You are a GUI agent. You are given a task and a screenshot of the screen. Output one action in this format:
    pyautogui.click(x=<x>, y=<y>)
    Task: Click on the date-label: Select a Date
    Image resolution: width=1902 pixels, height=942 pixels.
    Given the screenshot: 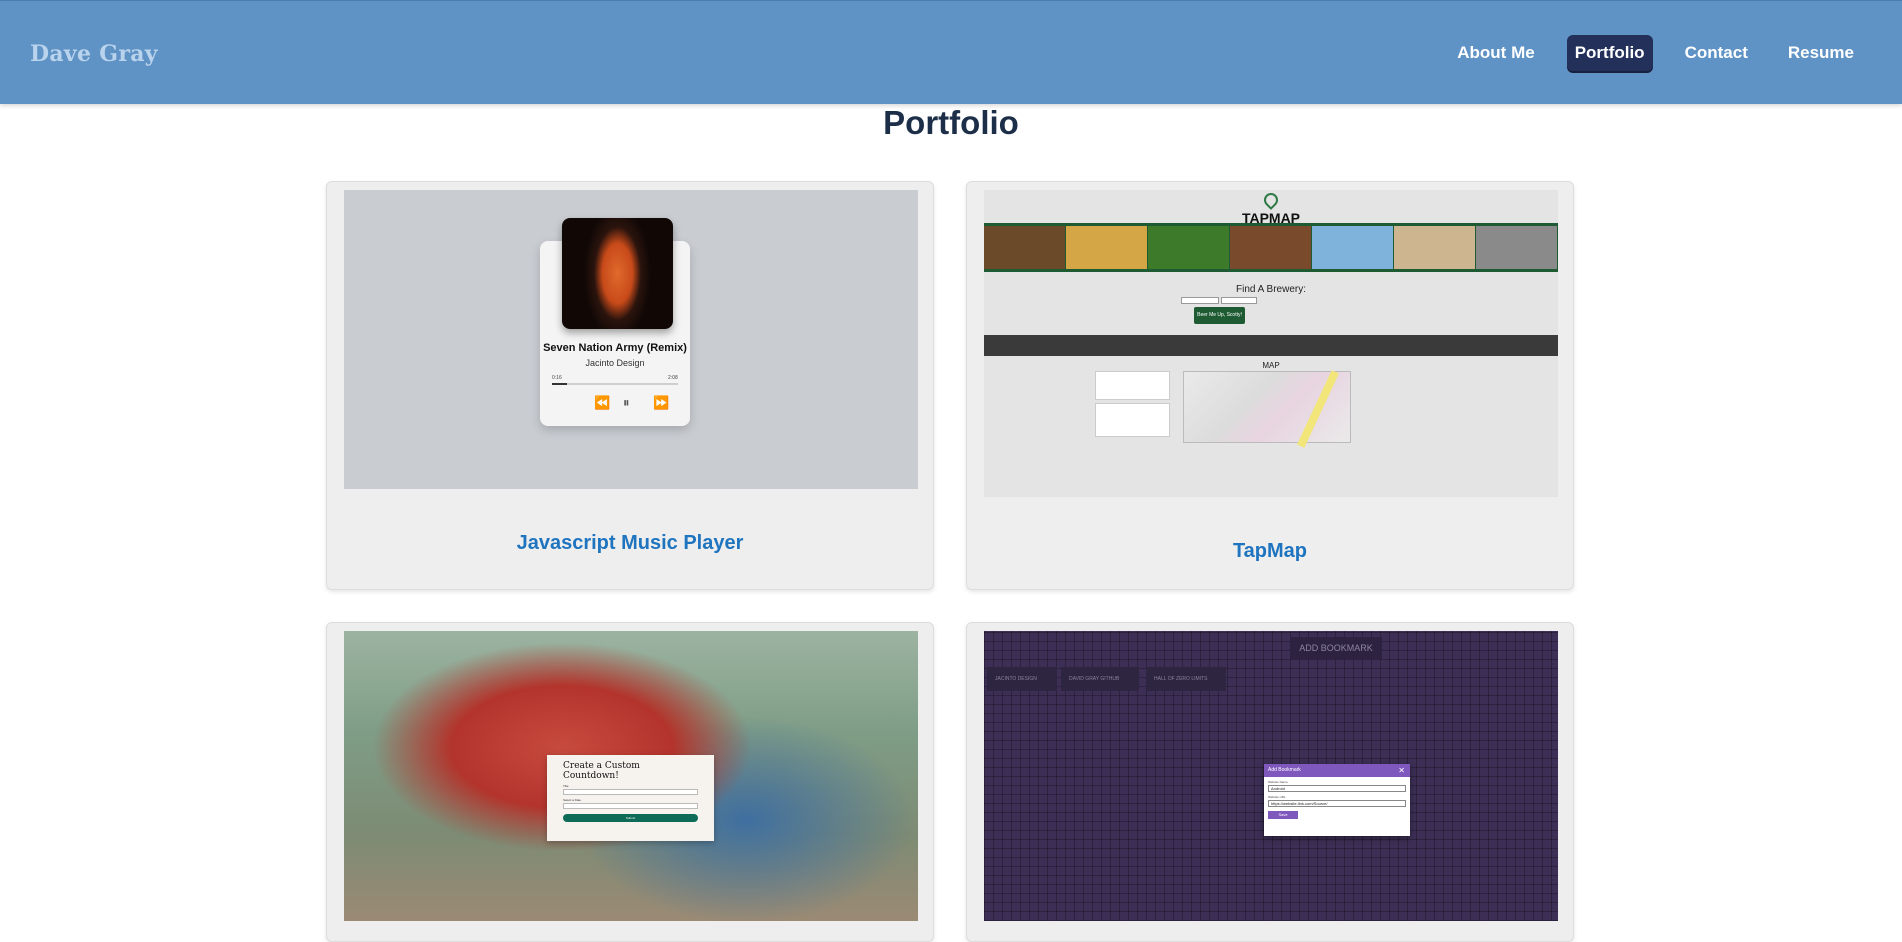 What is the action you would take?
    pyautogui.click(x=572, y=800)
    